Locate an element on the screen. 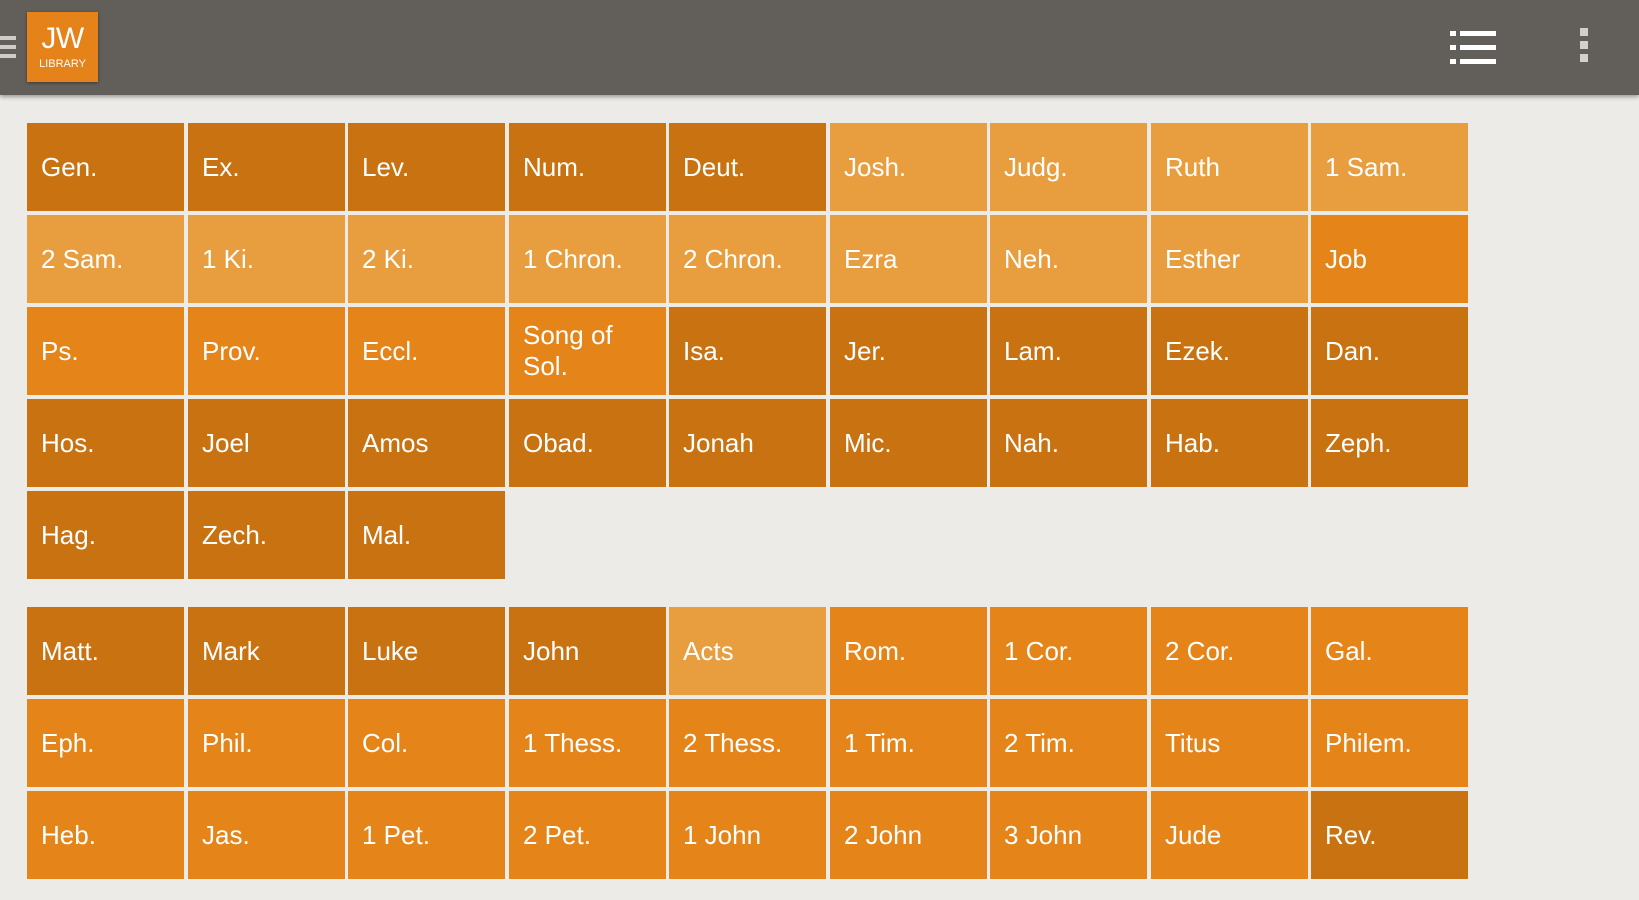 This screenshot has width=1639, height=900. book-tile-jonah: Jonah is located at coordinates (747, 443).